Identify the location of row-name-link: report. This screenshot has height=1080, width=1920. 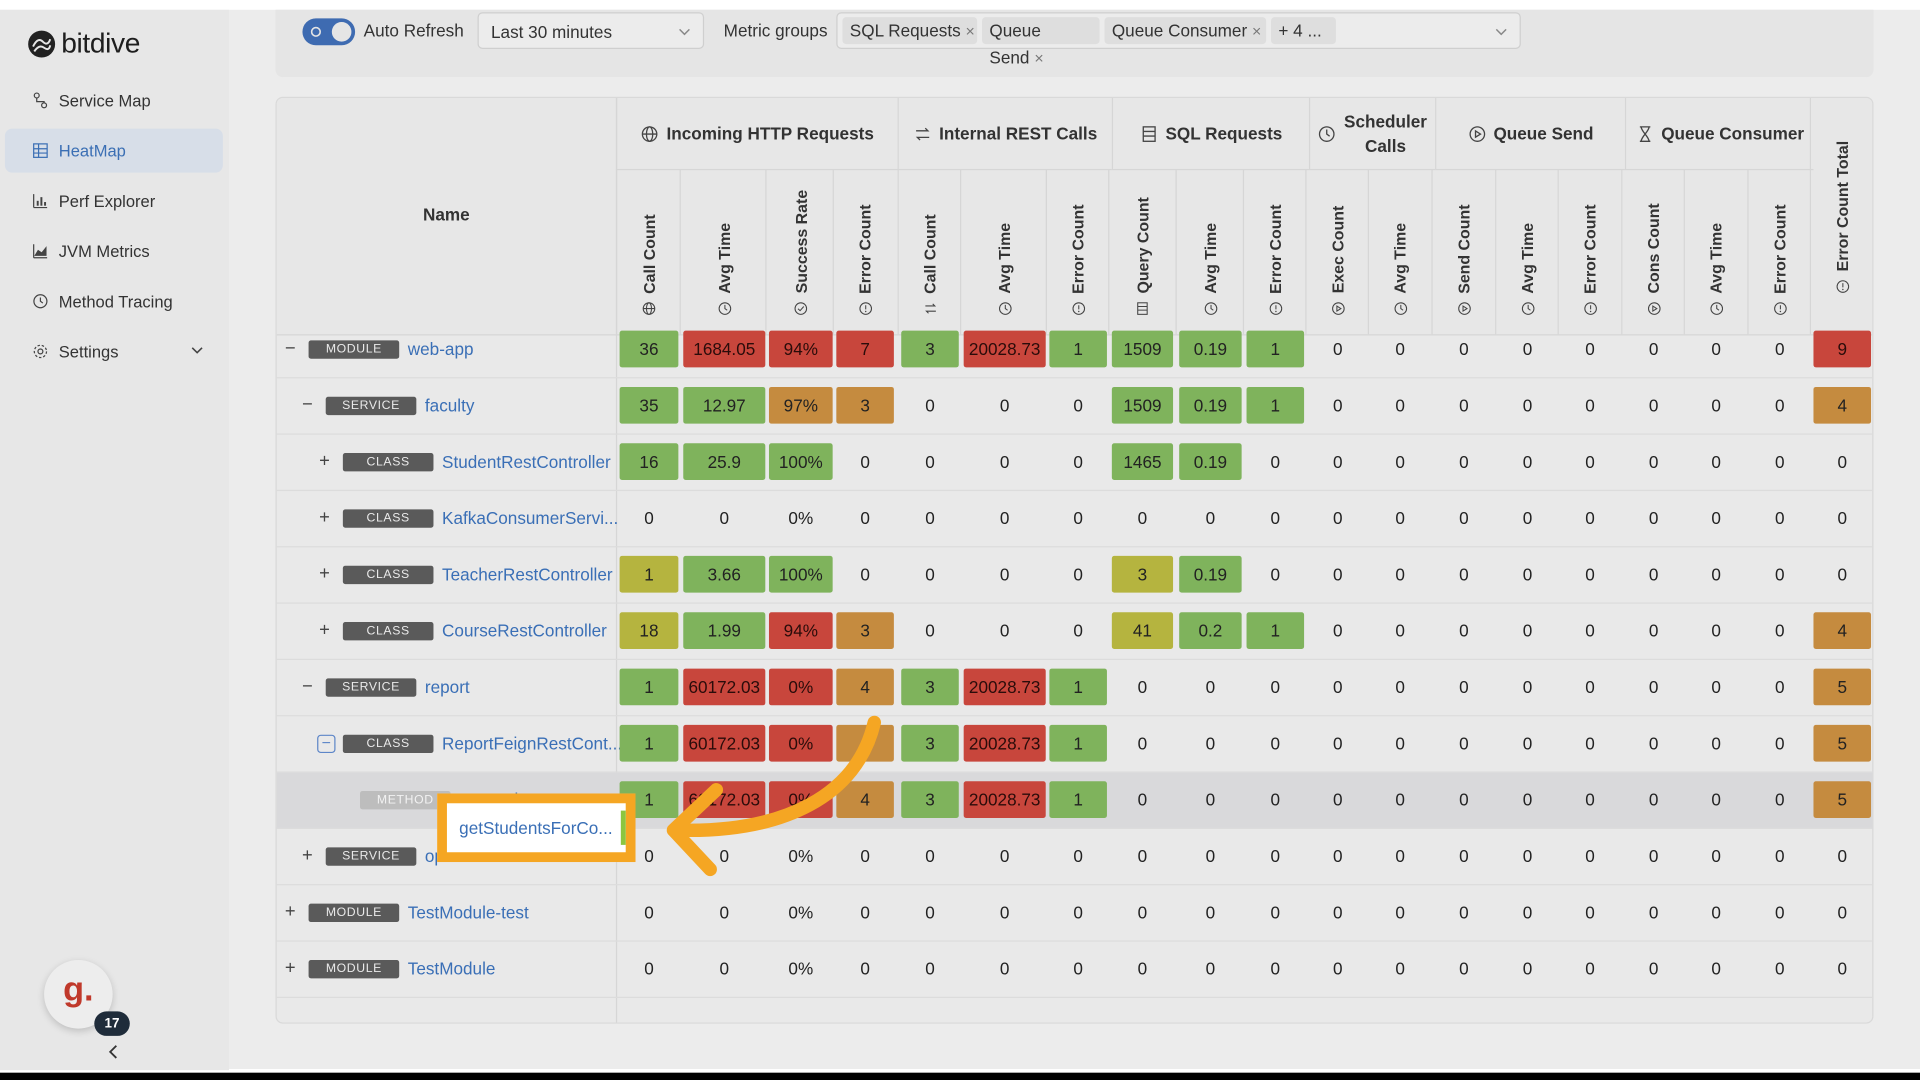
(447, 687).